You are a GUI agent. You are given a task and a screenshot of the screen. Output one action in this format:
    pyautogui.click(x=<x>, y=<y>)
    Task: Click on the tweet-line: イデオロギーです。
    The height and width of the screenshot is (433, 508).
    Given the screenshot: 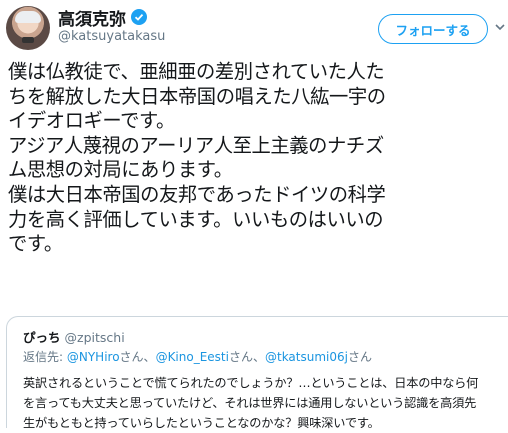 What is the action you would take?
    pyautogui.click(x=91, y=121)
    